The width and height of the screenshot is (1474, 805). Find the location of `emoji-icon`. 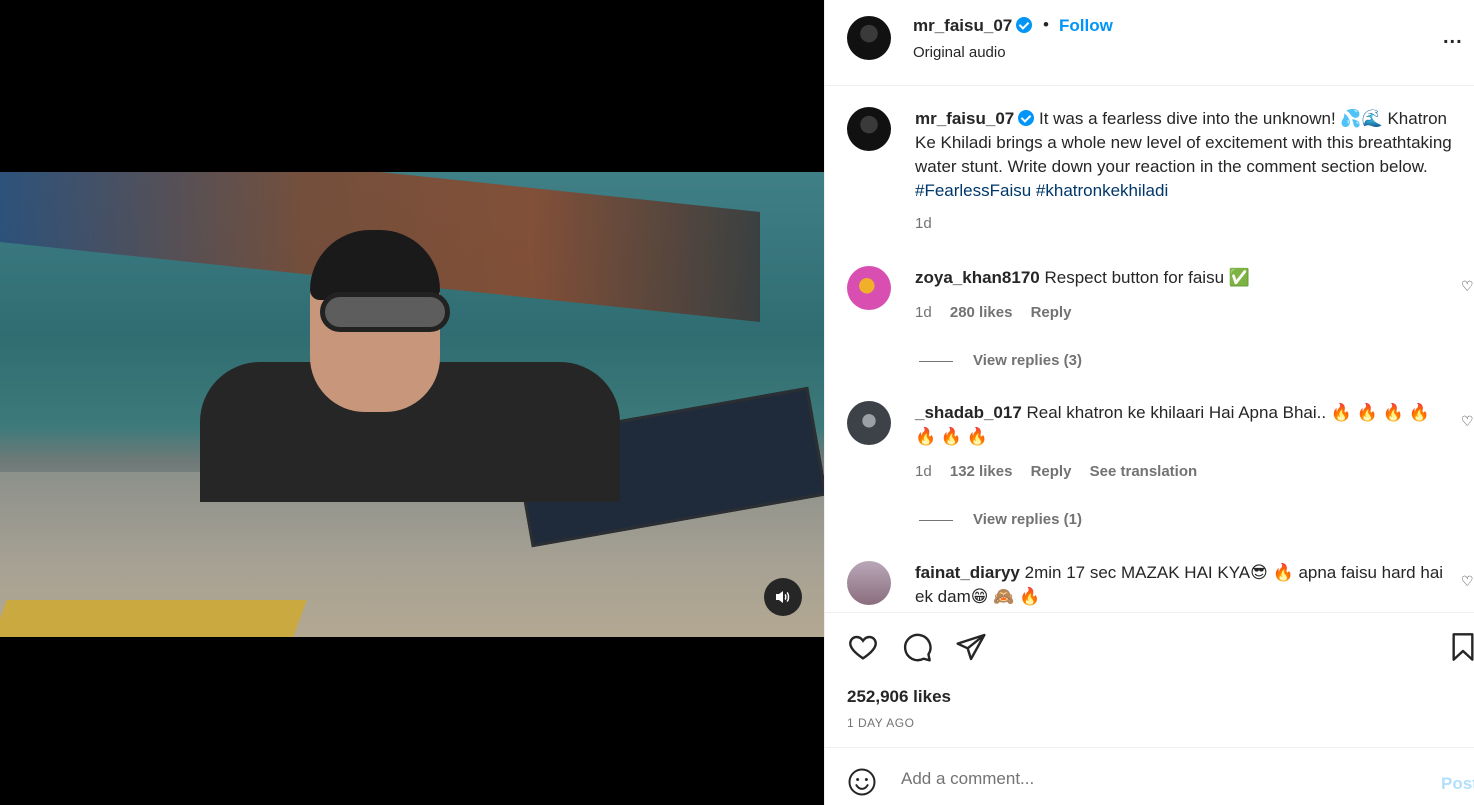

emoji-icon is located at coordinates (862, 784).